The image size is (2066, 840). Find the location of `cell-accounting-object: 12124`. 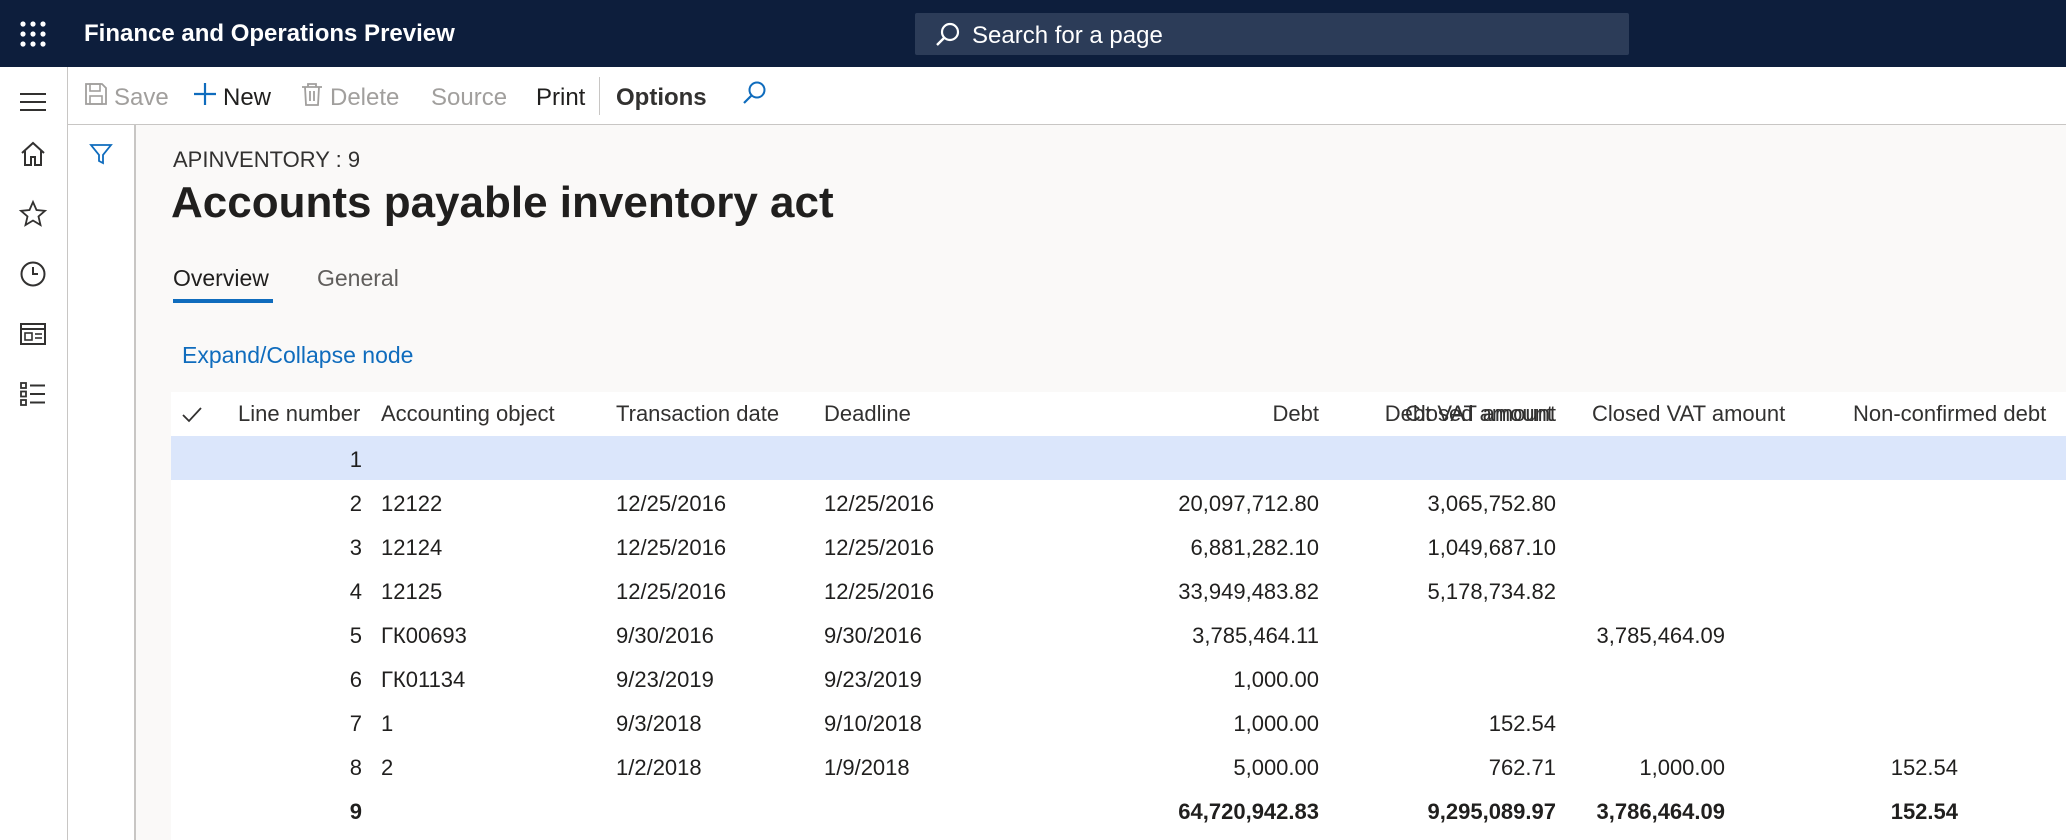

cell-accounting-object: 12124 is located at coordinates (412, 547).